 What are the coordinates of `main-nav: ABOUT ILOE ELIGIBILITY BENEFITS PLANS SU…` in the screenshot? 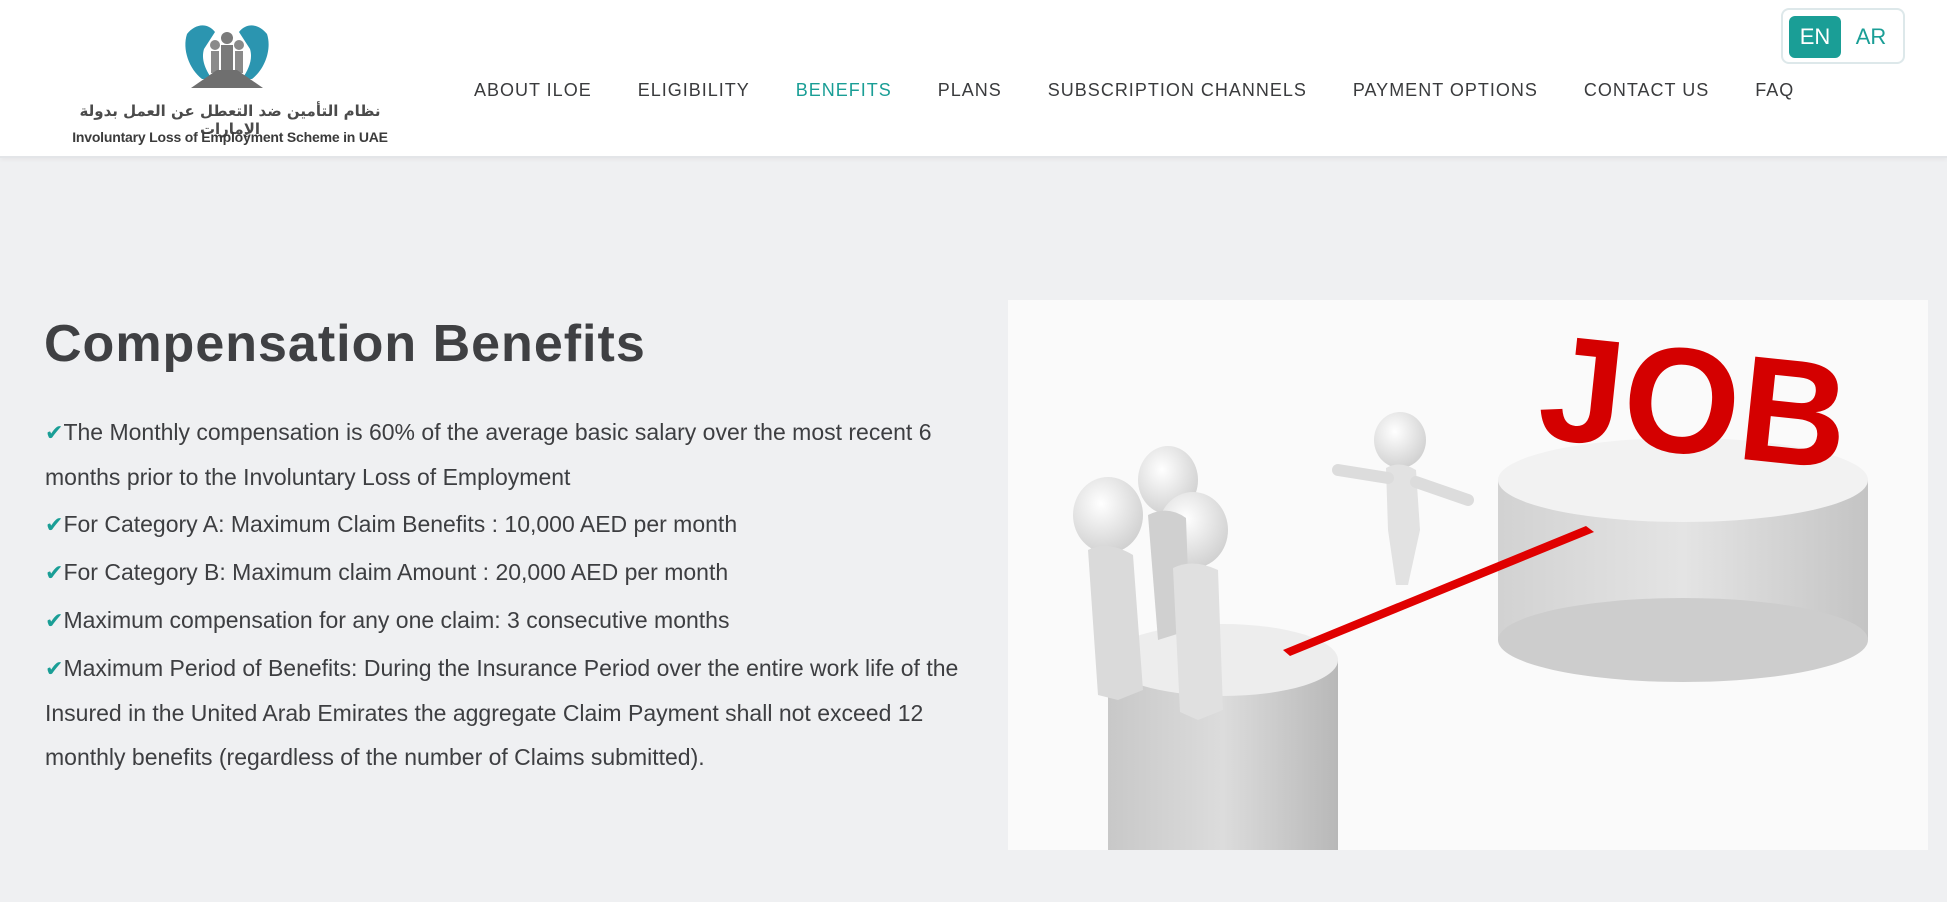 It's located at (1134, 90).